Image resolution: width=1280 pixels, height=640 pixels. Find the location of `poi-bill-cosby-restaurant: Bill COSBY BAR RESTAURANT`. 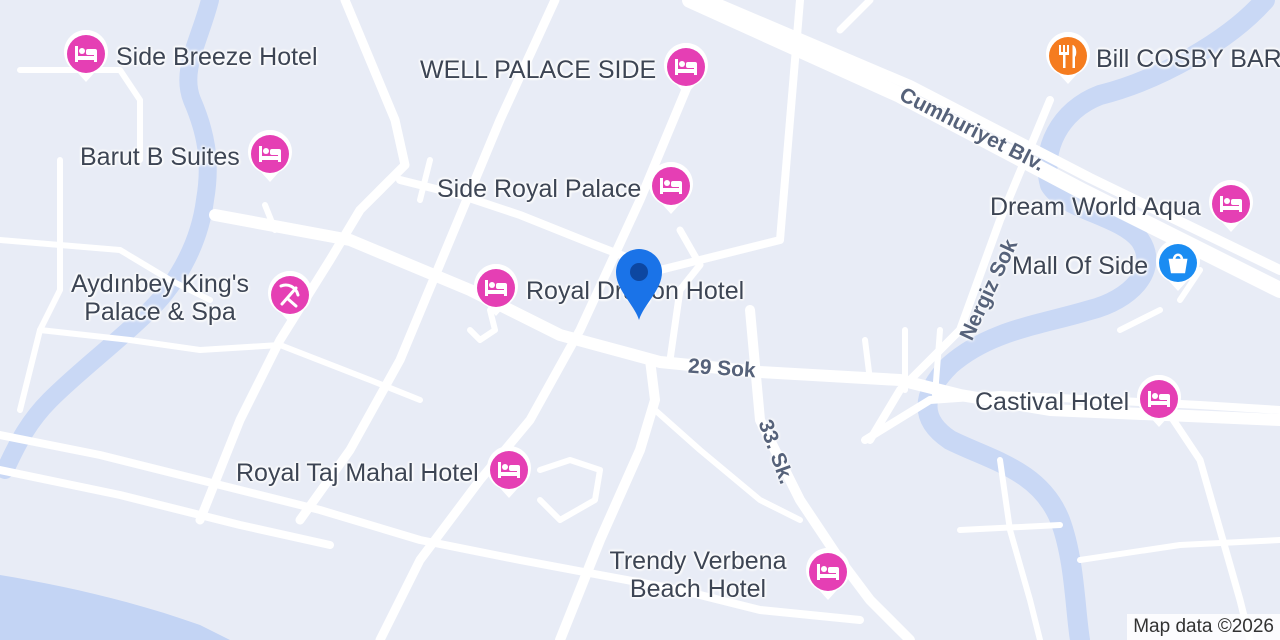

poi-bill-cosby-restaurant: Bill COSBY BAR RESTAURANT is located at coordinates (1162, 59).